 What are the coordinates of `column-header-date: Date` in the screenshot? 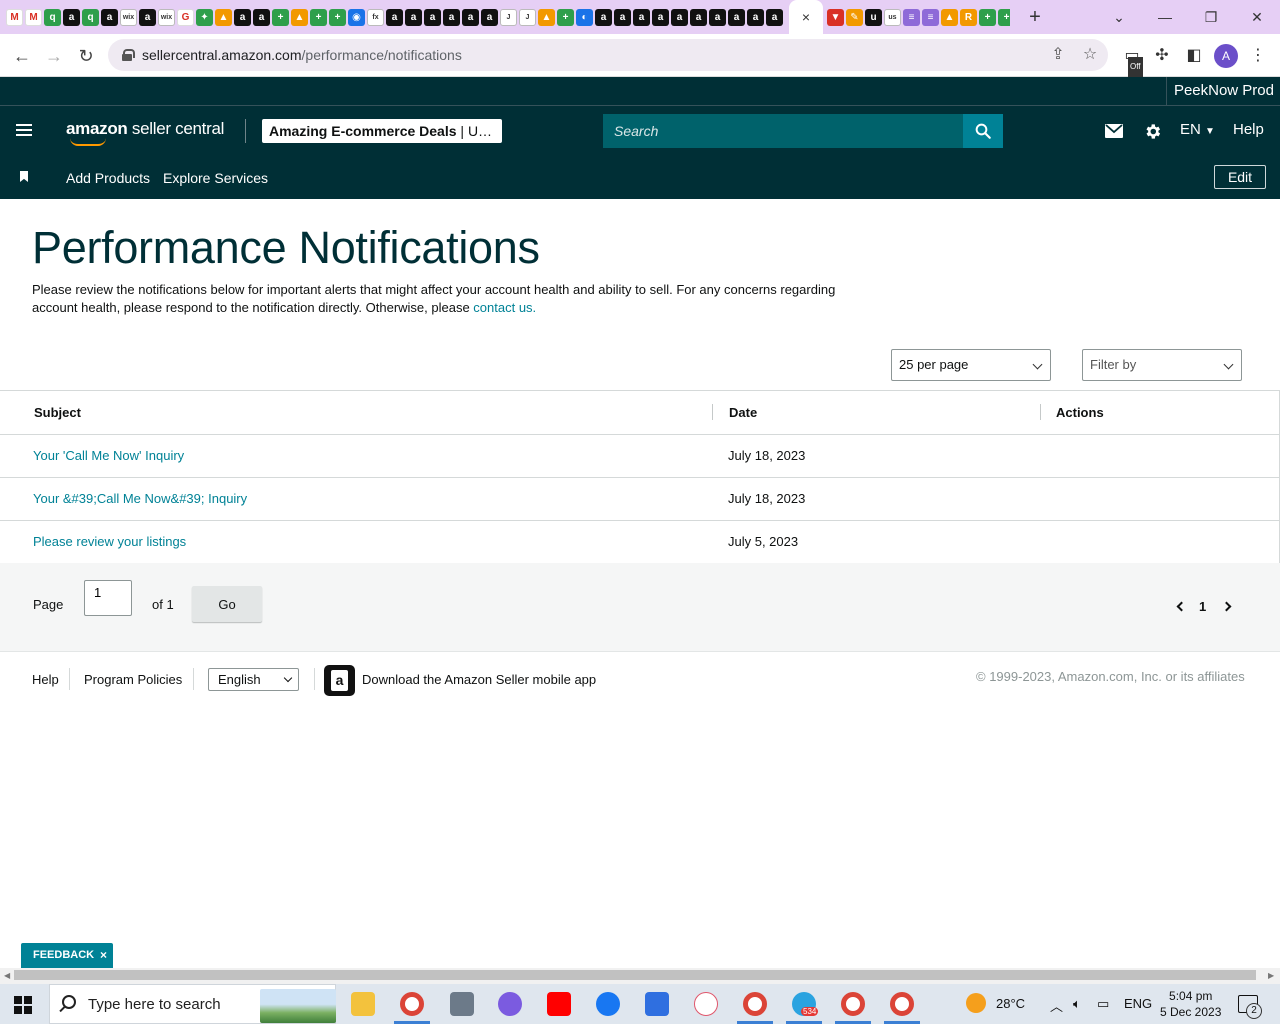 It's located at (743, 412).